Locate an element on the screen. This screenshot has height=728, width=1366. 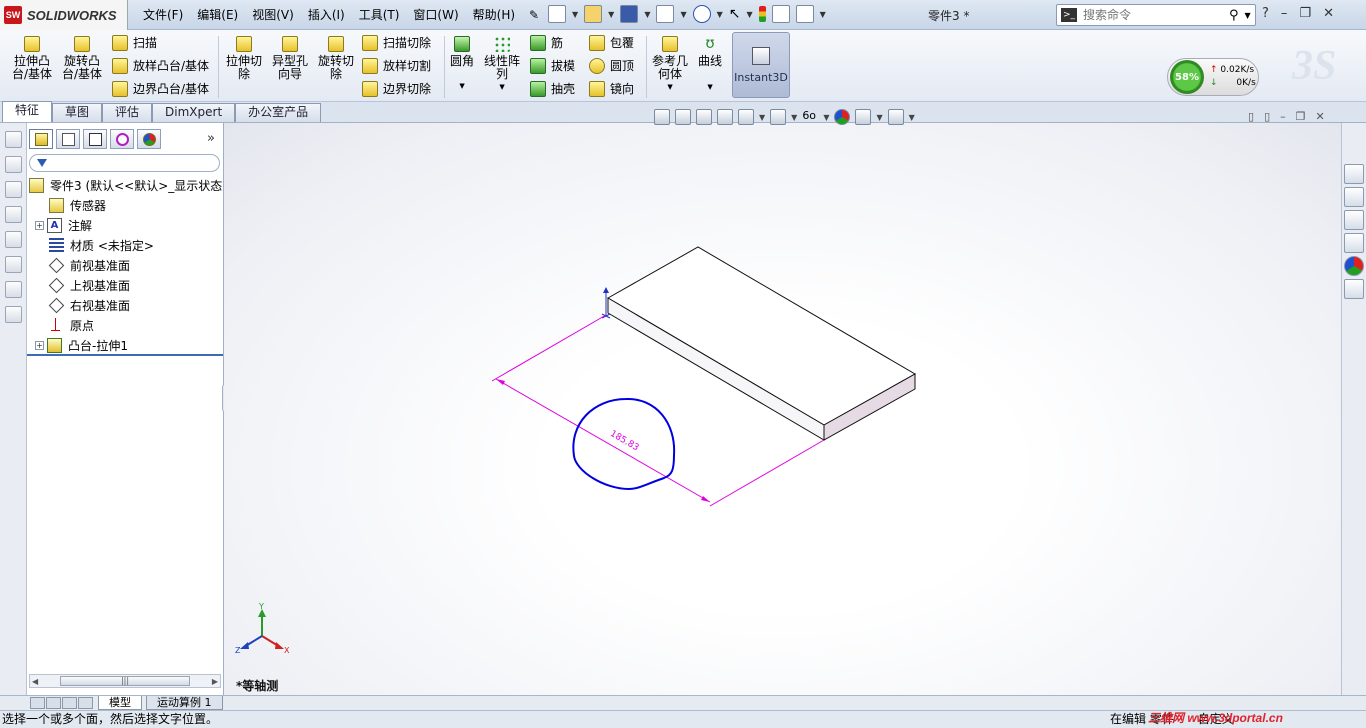
hide-show-icon is located at coordinates (13, 314).